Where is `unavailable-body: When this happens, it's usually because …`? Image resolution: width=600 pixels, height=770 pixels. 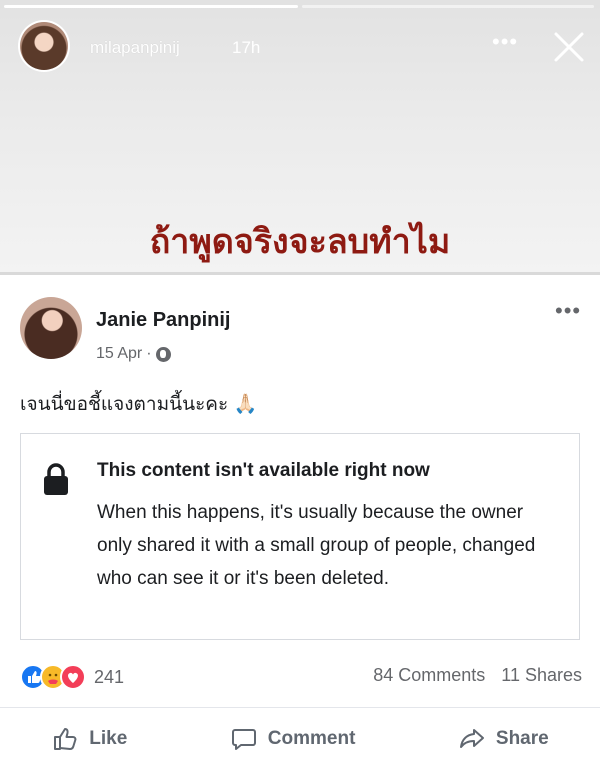
unavailable-body: When this happens, it's usually because … is located at coordinates (316, 545).